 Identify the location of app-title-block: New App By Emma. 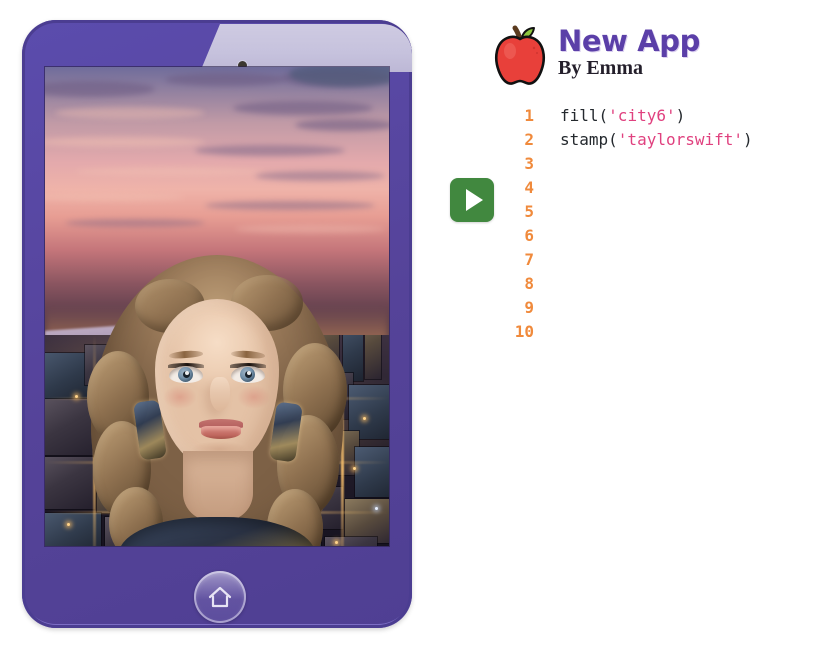
(629, 51).